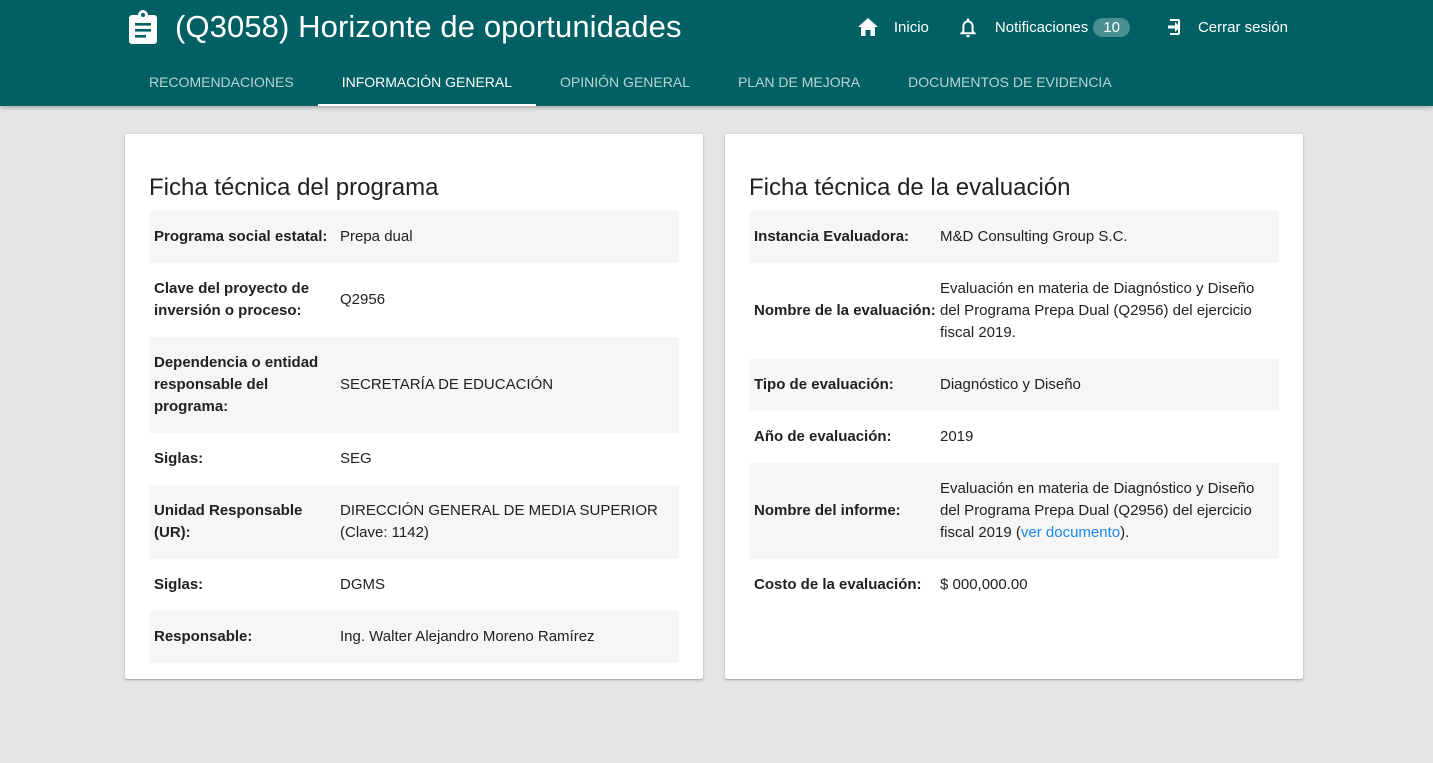  I want to click on row-label: Año de evaluación:, so click(823, 436).